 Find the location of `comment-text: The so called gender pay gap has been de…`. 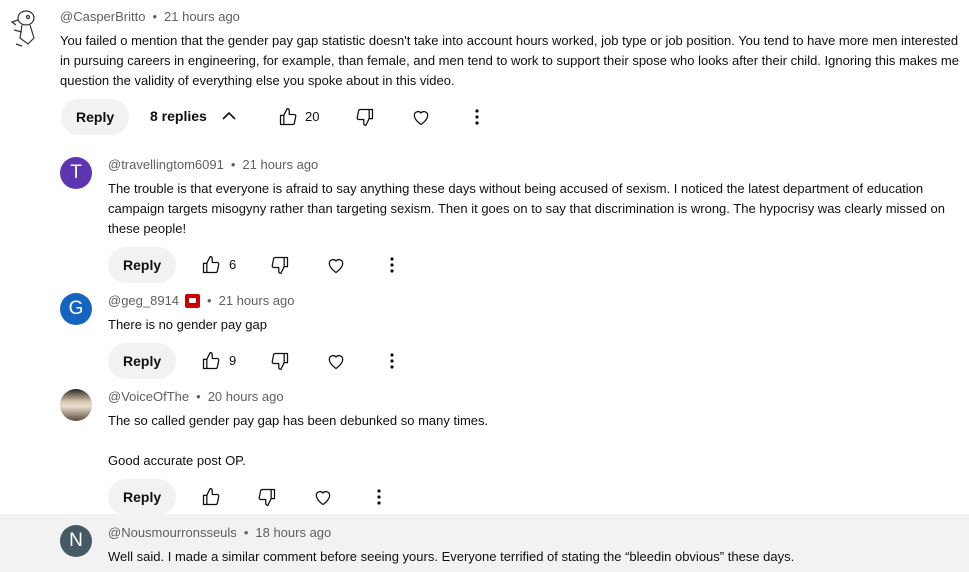

comment-text: The so called gender pay gap has been de… is located at coordinates (533, 441).